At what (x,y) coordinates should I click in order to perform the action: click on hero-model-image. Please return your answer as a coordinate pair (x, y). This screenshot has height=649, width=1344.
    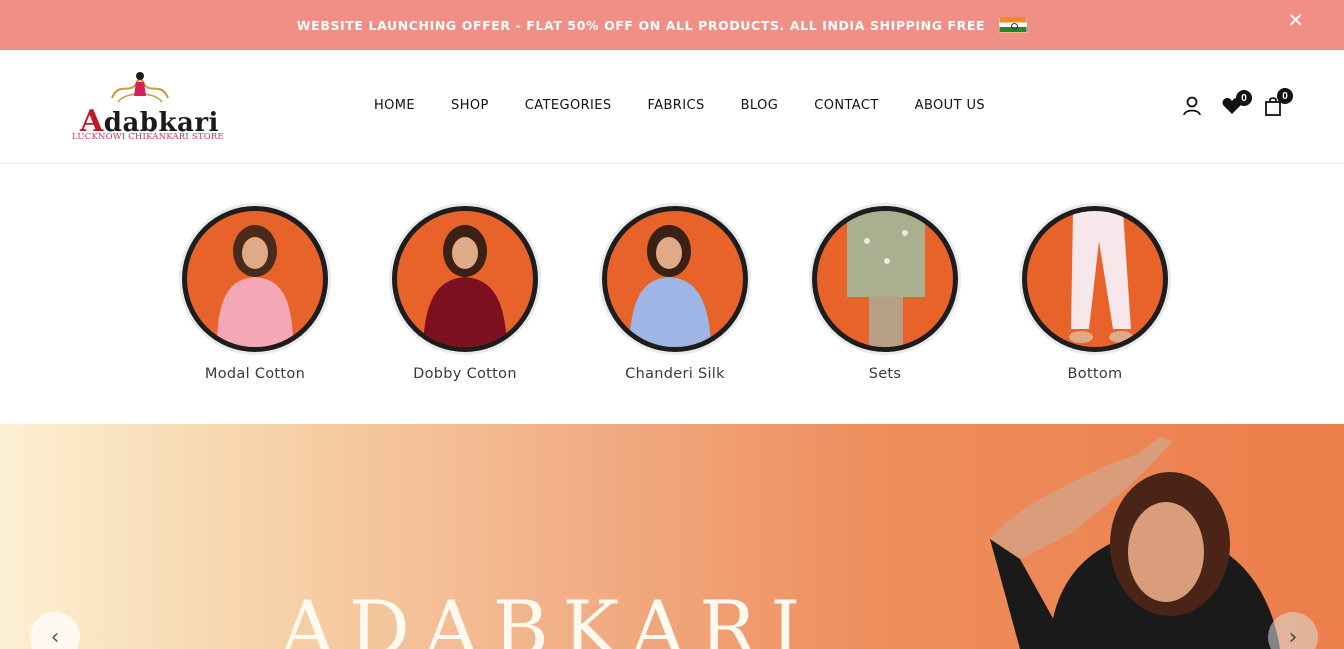
    Looking at the image, I should click on (1135, 542).